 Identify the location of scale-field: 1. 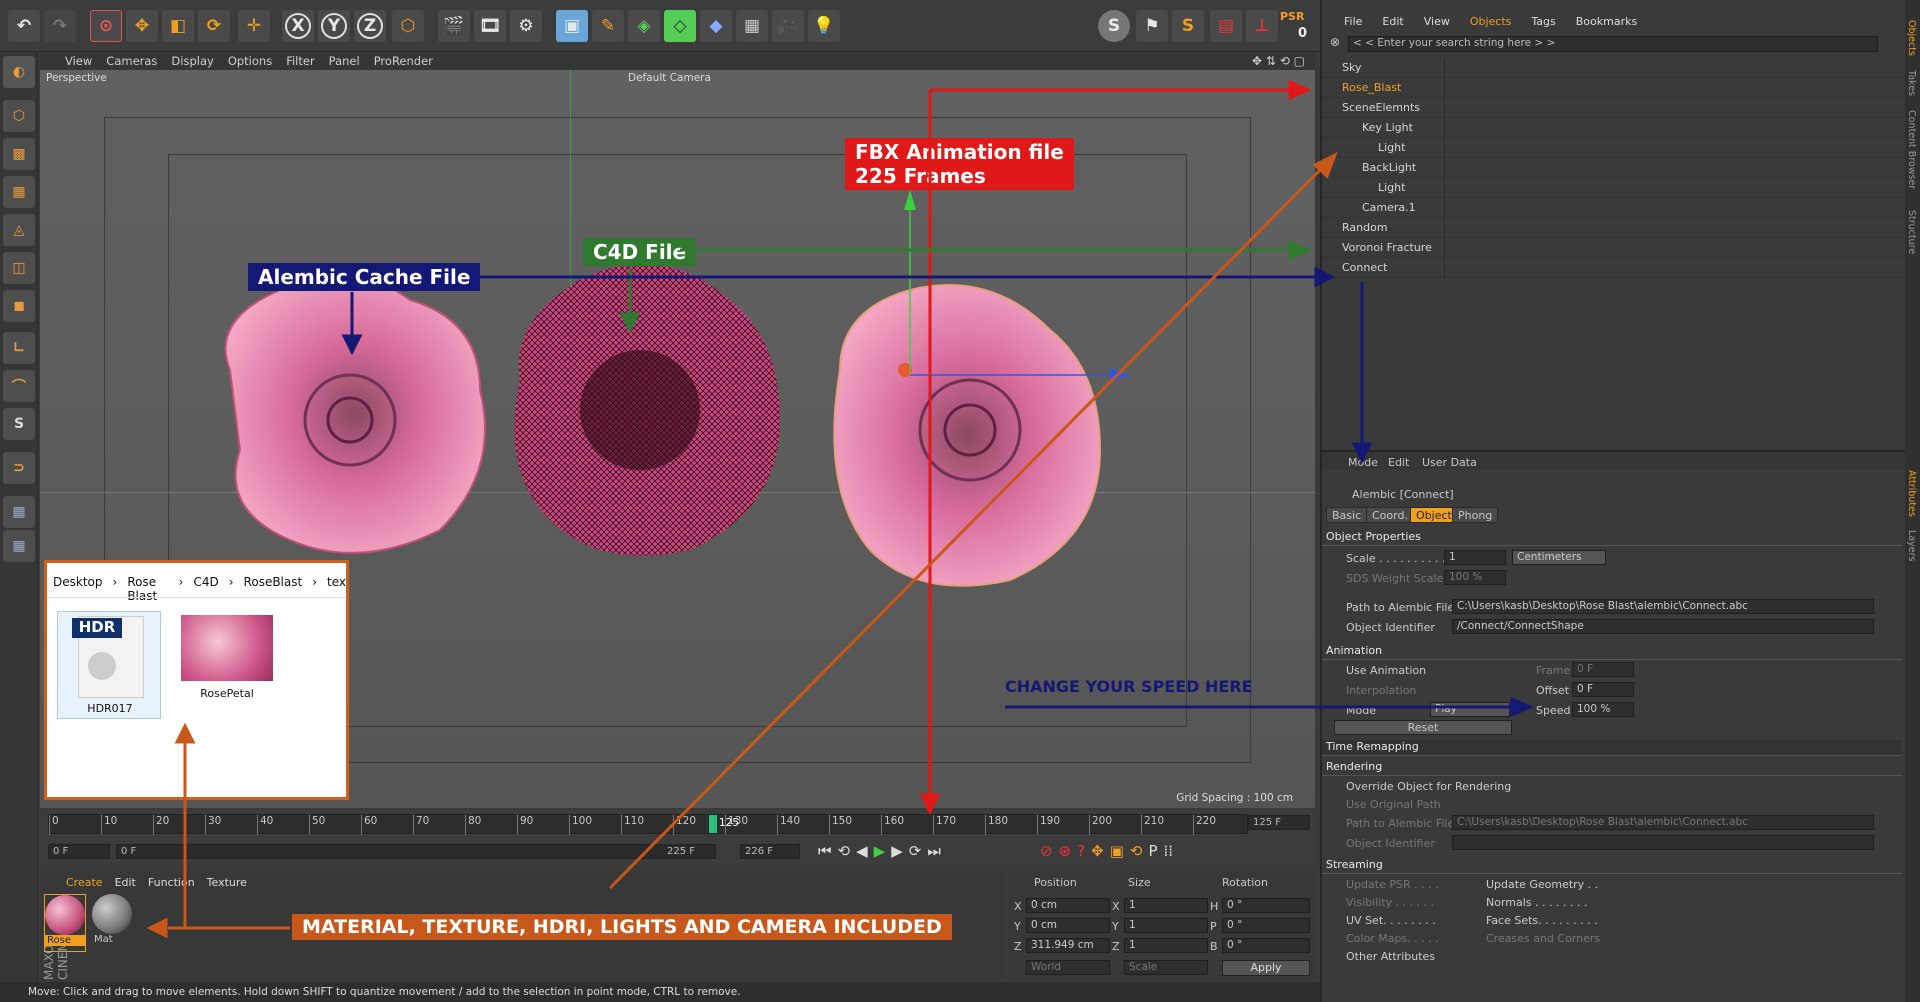
(1475, 557).